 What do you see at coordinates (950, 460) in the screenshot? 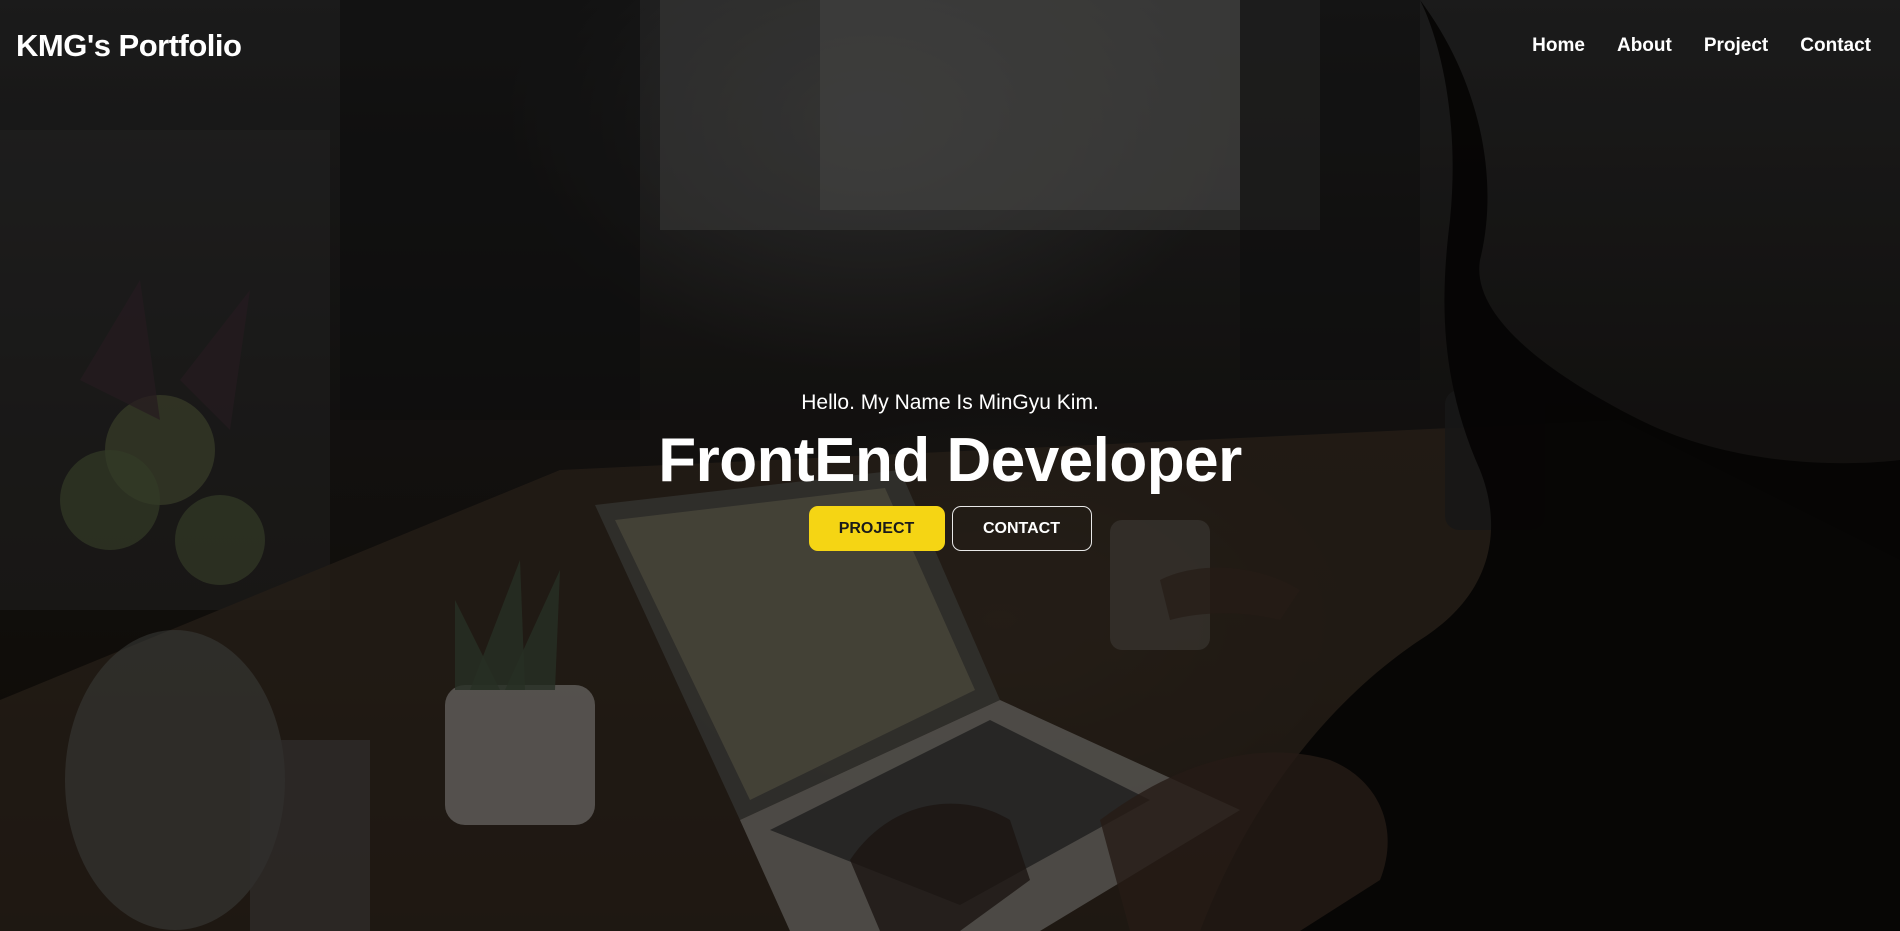
I see `hero-title: FrontEnd Developer` at bounding box center [950, 460].